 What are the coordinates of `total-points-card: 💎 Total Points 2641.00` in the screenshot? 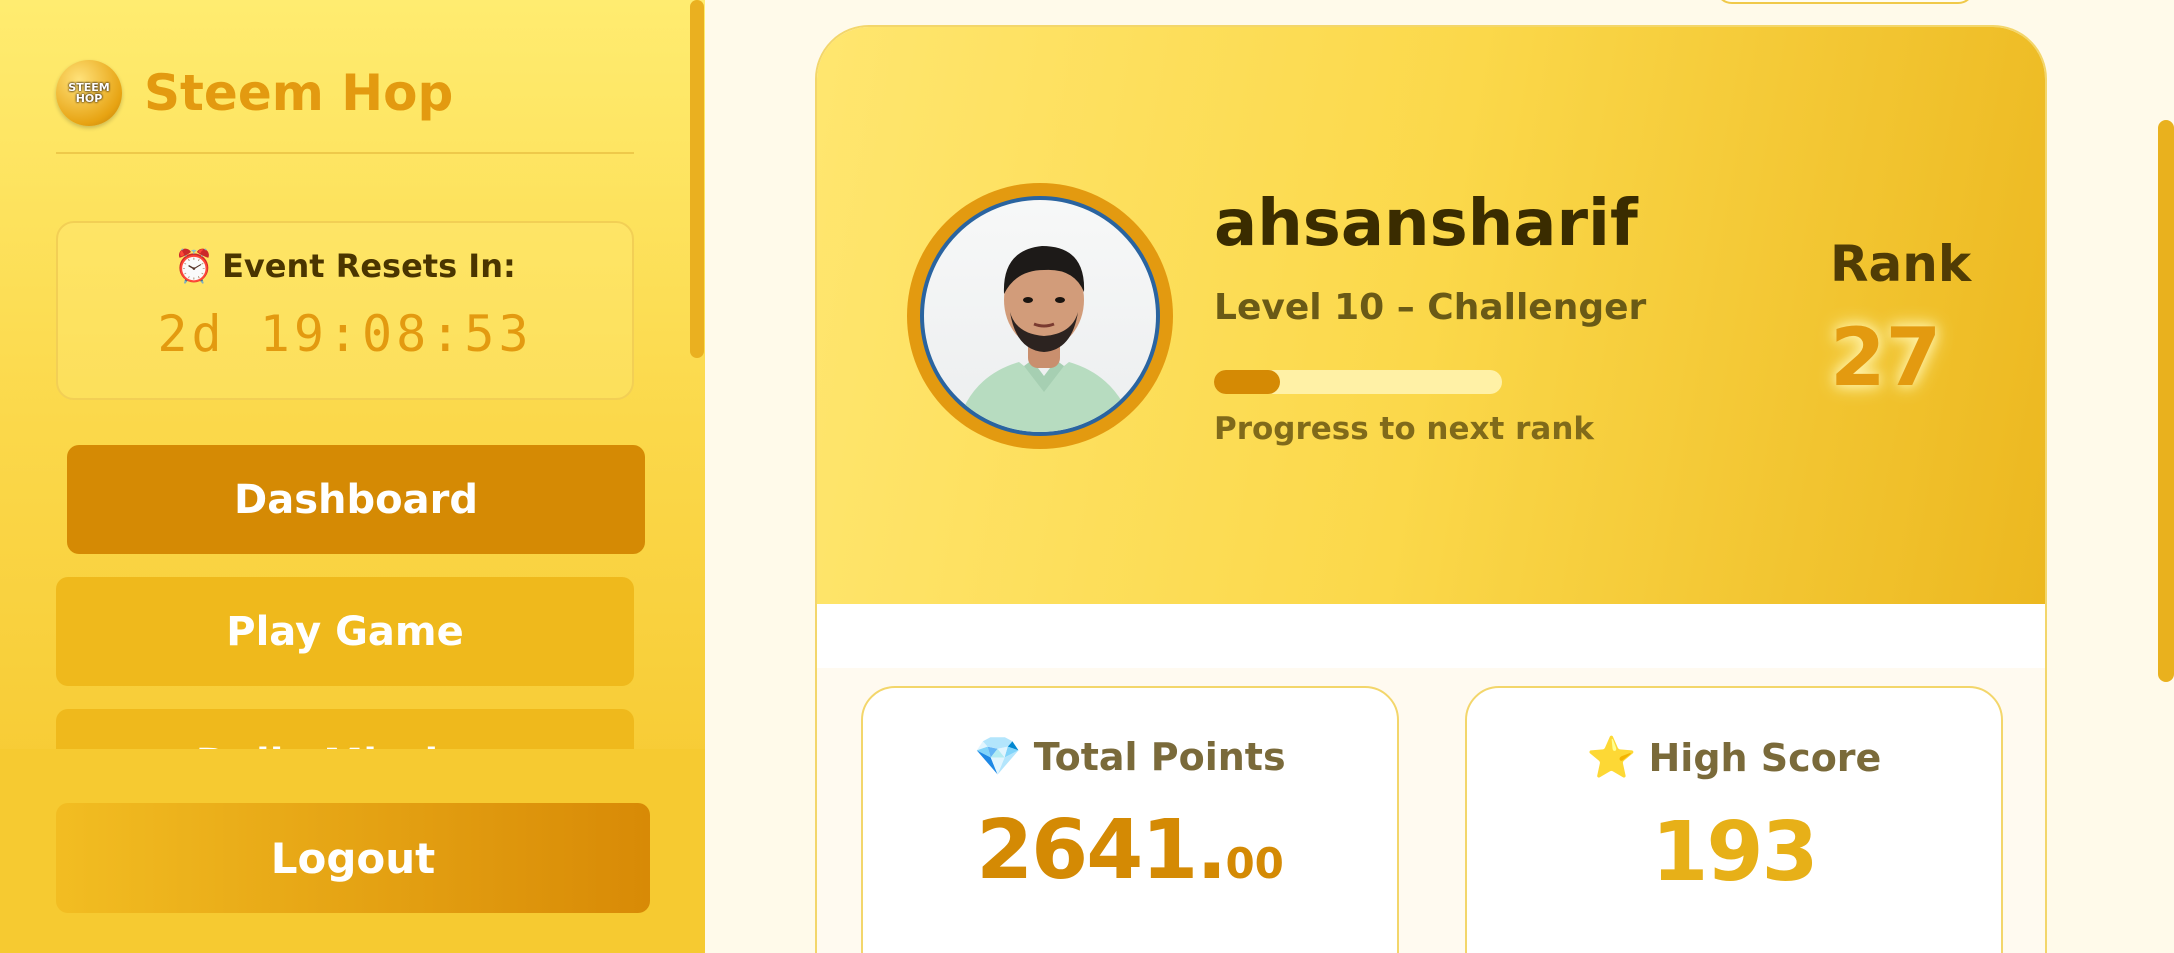 It's located at (1130, 819).